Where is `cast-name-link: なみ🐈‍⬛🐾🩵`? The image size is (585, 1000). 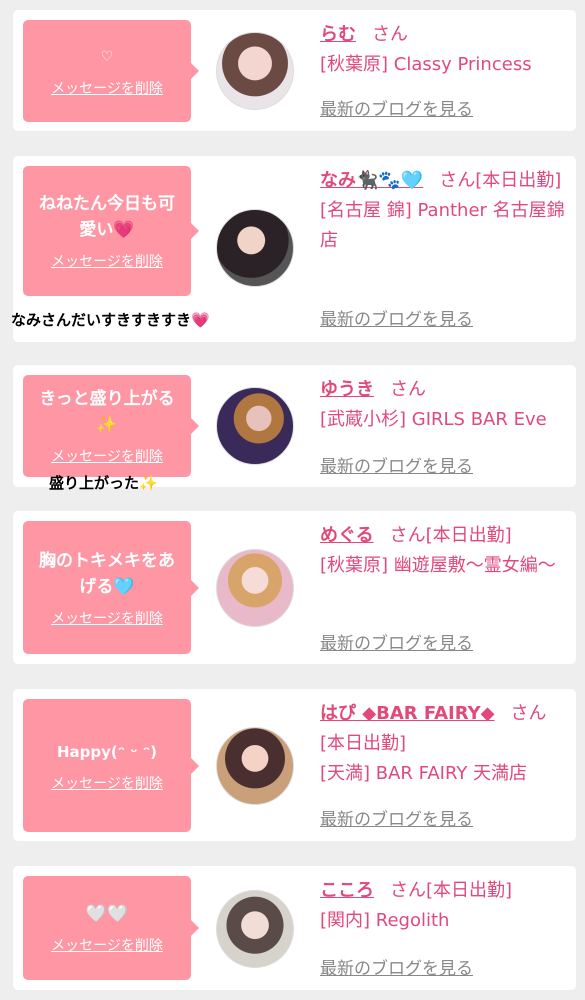
cast-name-link: なみ🐈‍⬛🐾🩵 is located at coordinates (371, 180).